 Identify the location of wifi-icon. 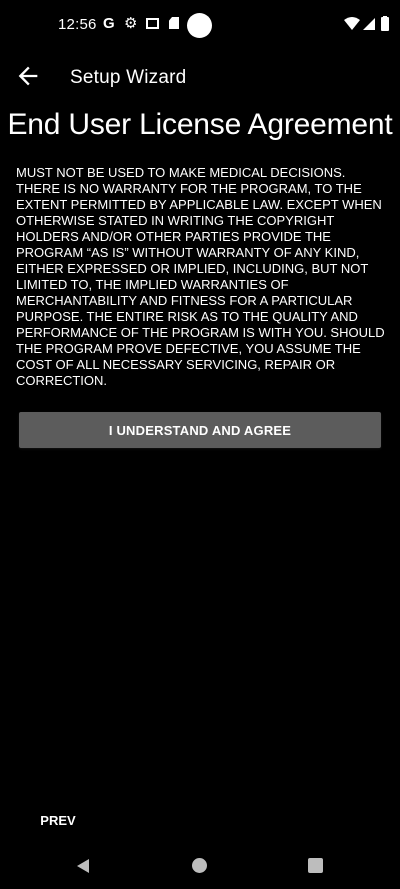
(352, 23).